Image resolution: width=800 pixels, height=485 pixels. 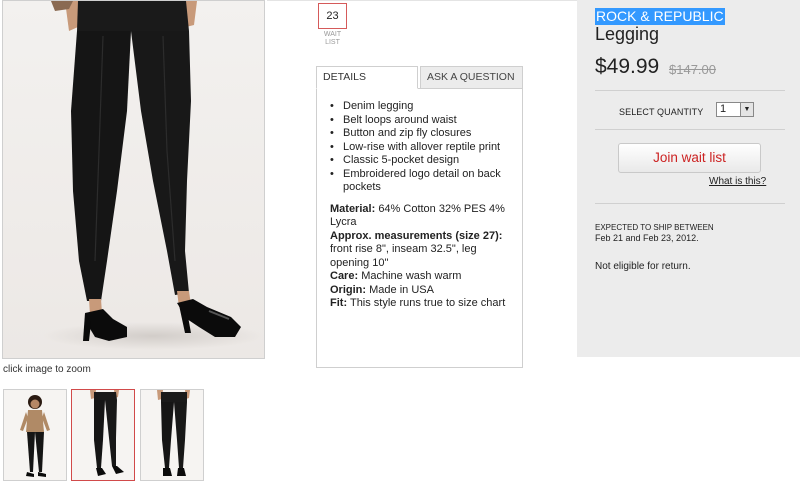 What do you see at coordinates (654, 227) in the screenshot?
I see `ship-window-label: EXPECTED TO SHIP BETWEEN` at bounding box center [654, 227].